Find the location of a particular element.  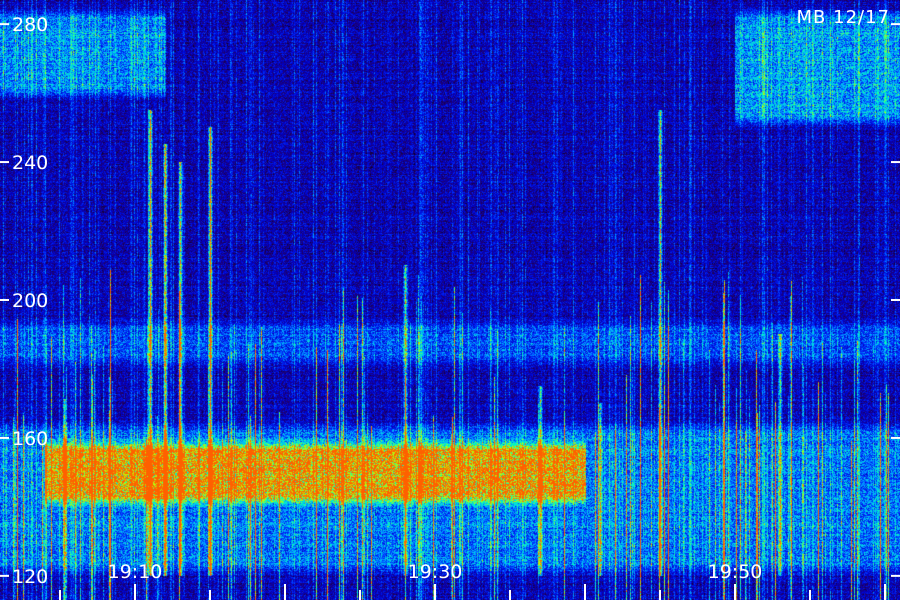

y-tick-label: 280 is located at coordinates (30, 25).